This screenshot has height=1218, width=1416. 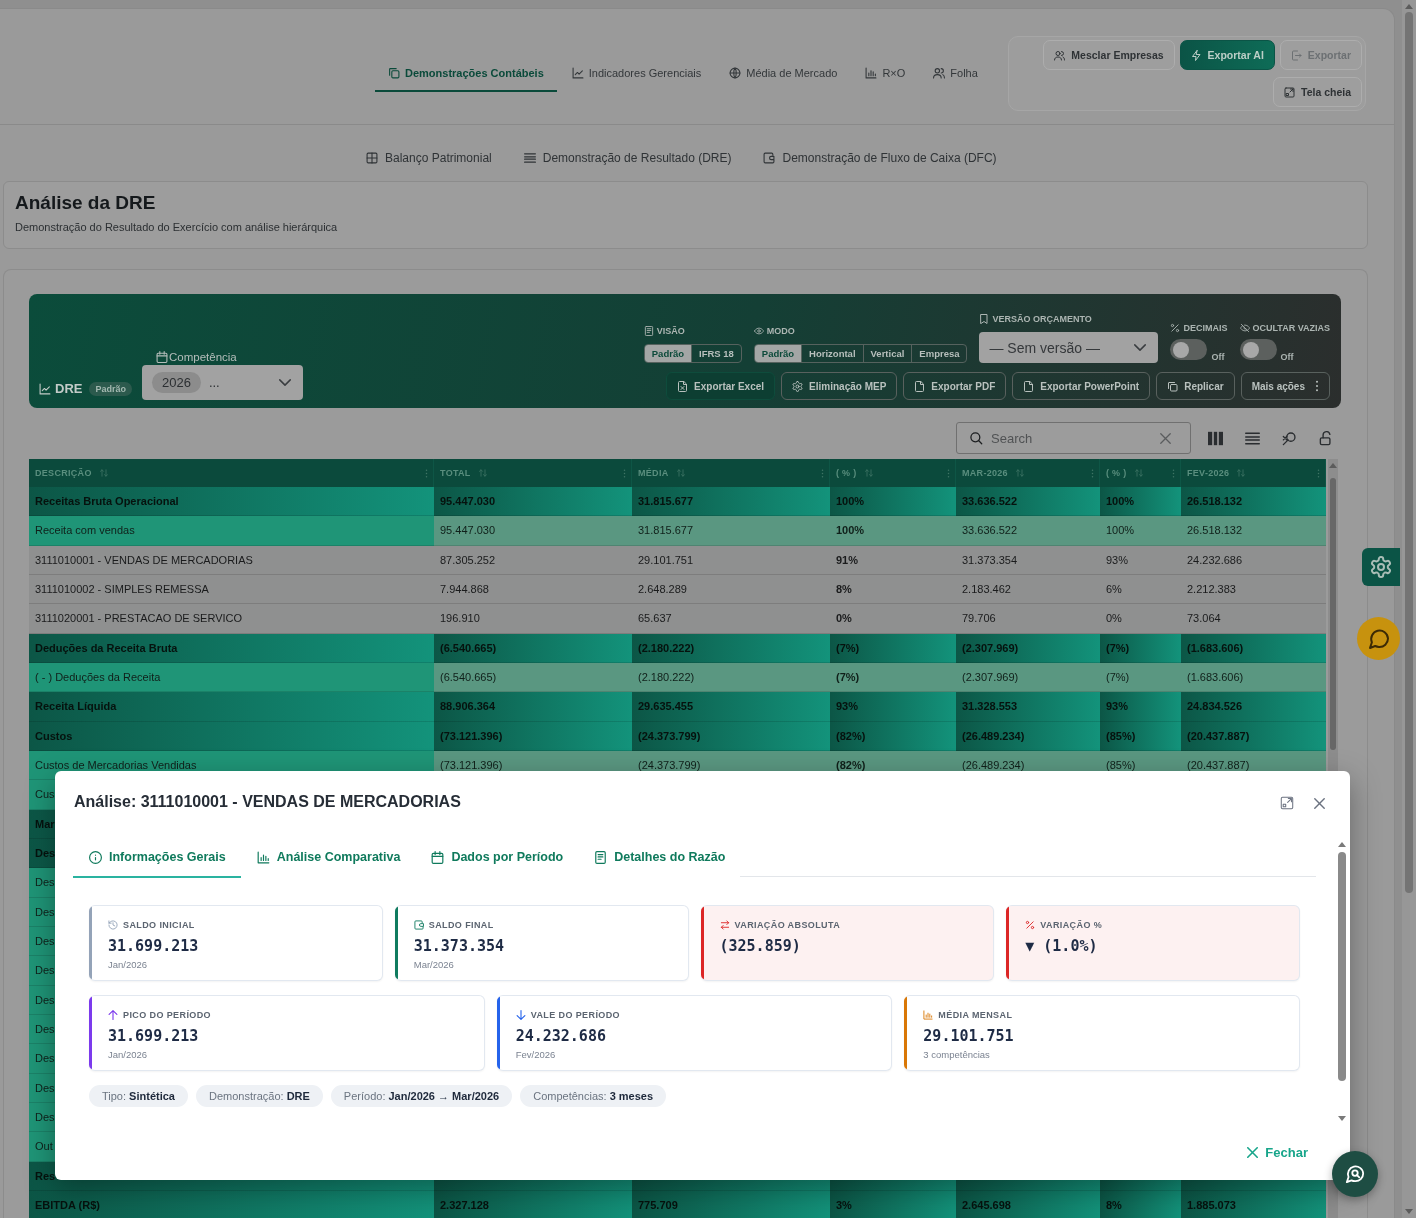 What do you see at coordinates (63, 473) in the screenshot?
I see `column-header: DESCRIÇÃO` at bounding box center [63, 473].